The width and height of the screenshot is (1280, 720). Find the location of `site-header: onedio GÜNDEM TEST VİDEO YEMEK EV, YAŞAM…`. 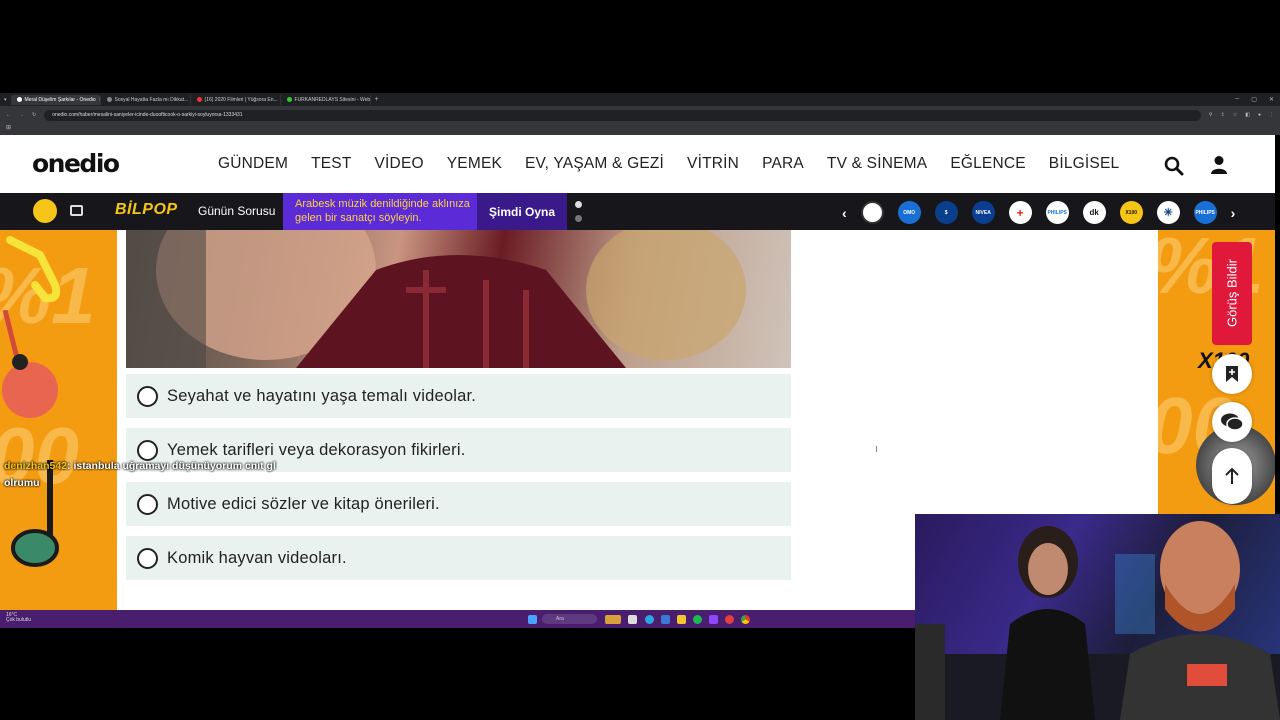

site-header: onedio GÜNDEM TEST VİDEO YEMEK EV, YAŞAM… is located at coordinates (637, 164).